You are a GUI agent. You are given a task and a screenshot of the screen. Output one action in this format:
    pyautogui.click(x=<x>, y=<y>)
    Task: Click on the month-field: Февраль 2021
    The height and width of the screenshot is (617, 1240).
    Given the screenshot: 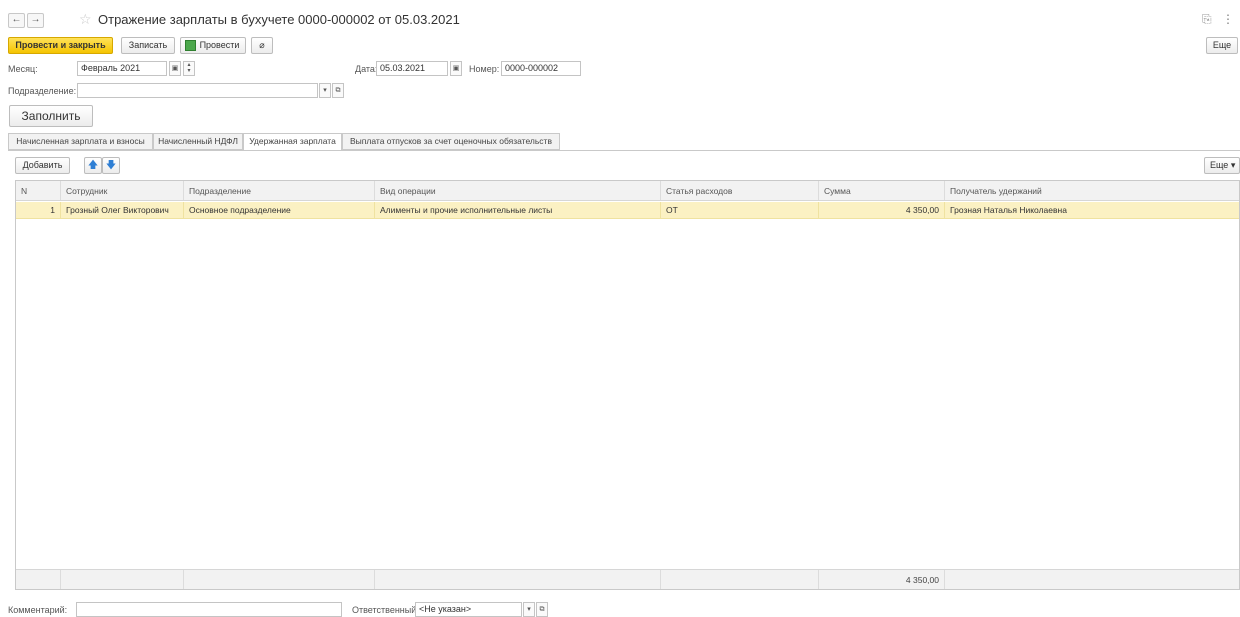 What is the action you would take?
    pyautogui.click(x=122, y=68)
    